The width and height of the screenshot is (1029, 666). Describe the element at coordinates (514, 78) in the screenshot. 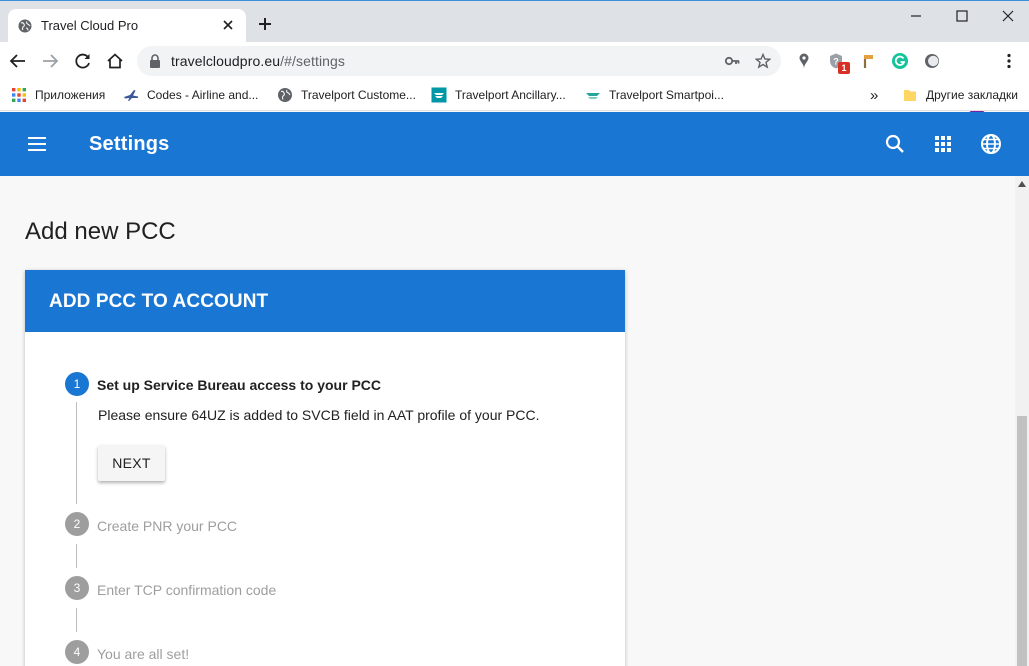

I see `browser-toolbar: travelcloudpro.eu/#/settings ? Y` at that location.